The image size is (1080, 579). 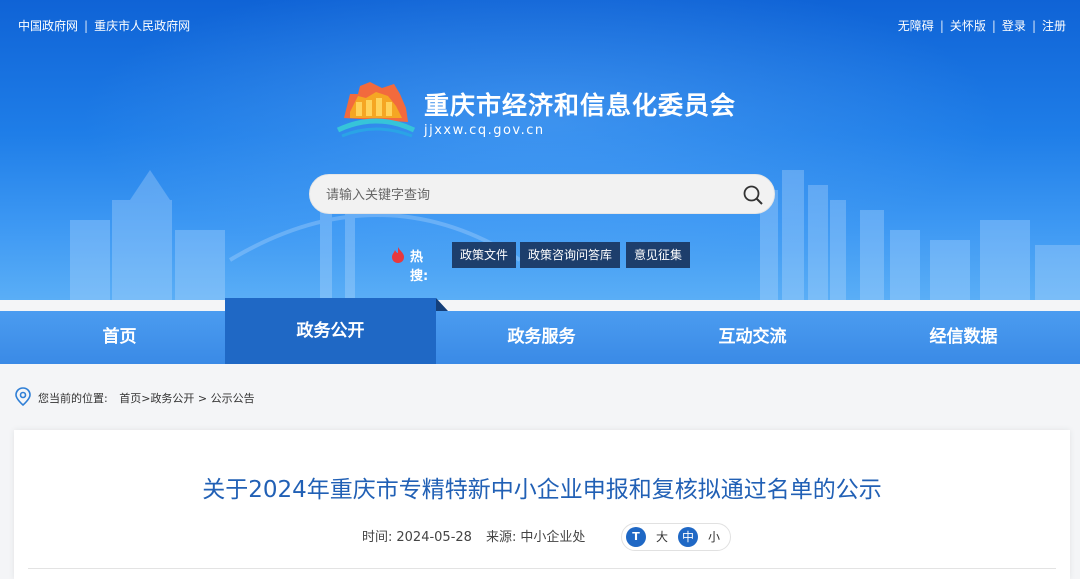 I want to click on link-accessibility: 无障碍, so click(x=916, y=26).